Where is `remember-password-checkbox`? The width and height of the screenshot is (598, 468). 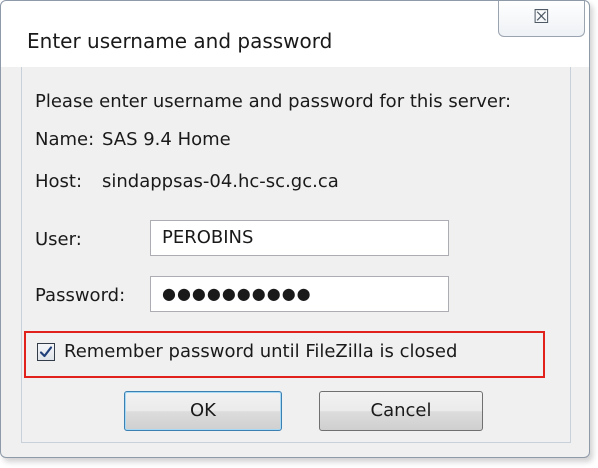 remember-password-checkbox is located at coordinates (46, 352).